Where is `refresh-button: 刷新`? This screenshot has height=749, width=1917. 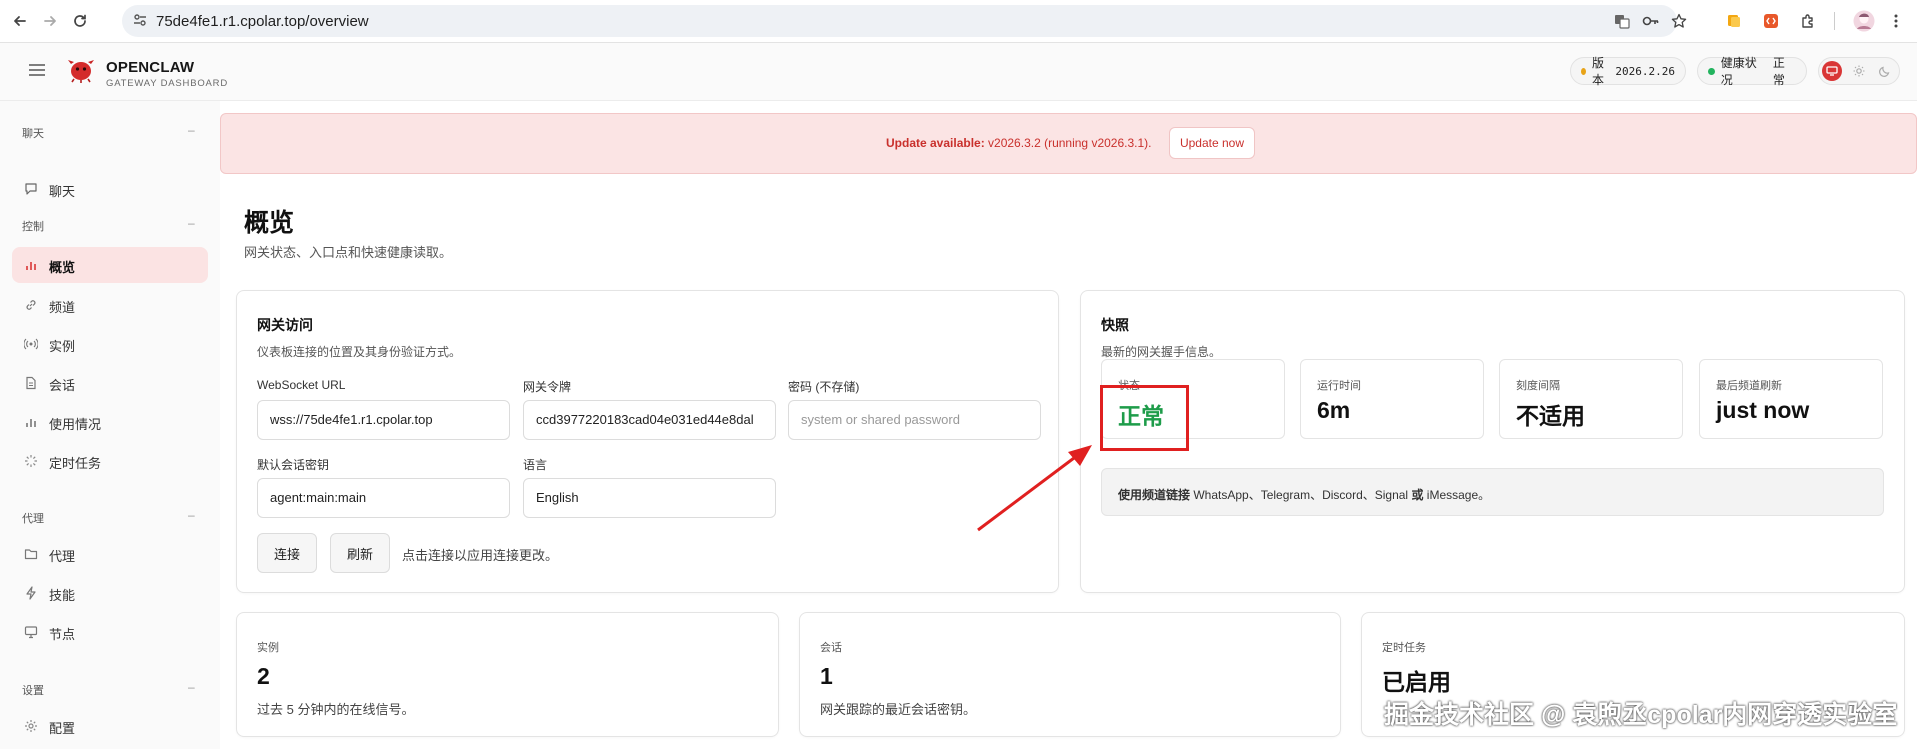
refresh-button: 刷新 is located at coordinates (360, 553).